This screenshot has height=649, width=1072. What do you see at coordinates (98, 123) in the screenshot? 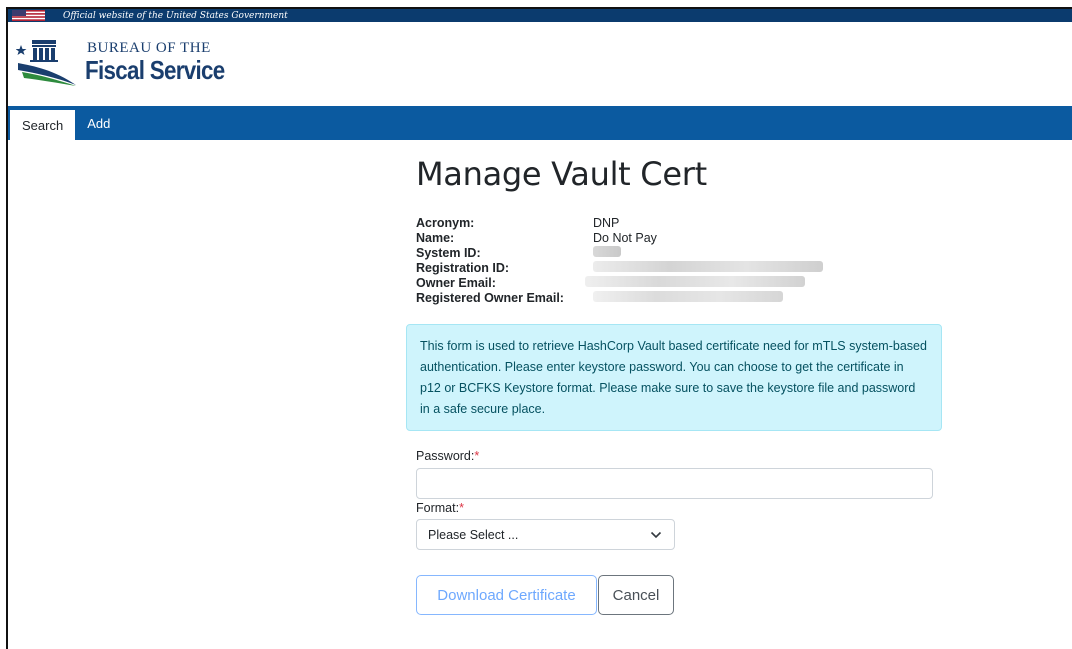
I see `tab-add: Add` at bounding box center [98, 123].